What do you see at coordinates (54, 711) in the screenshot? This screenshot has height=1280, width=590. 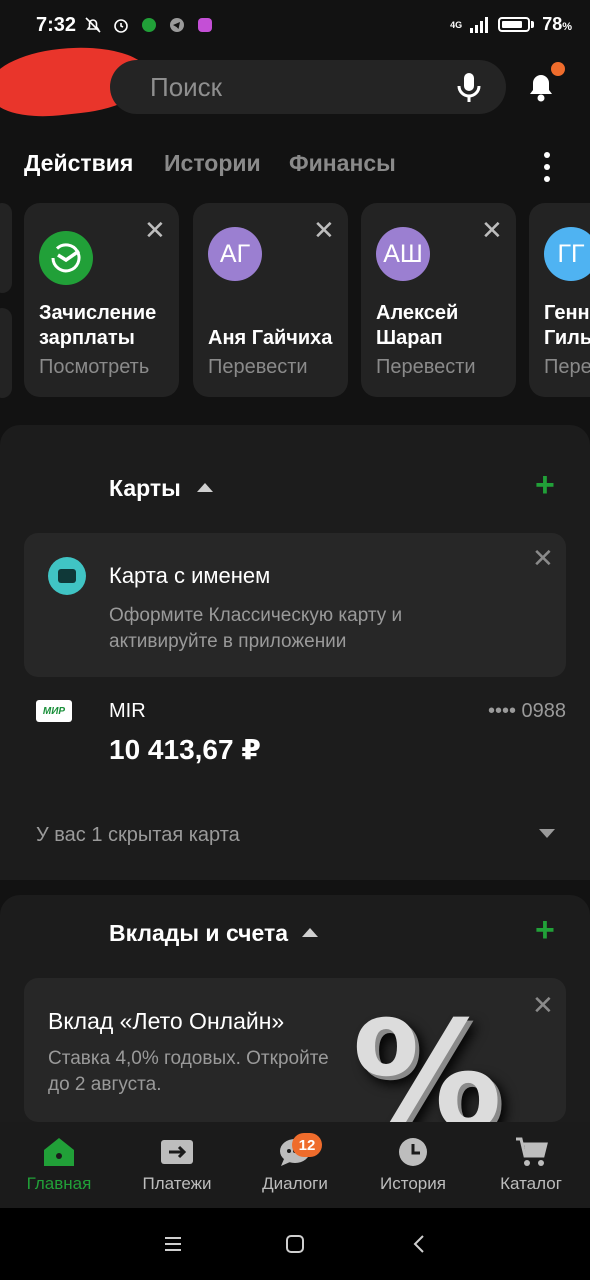 I see `mir-logo-icon: МИР` at bounding box center [54, 711].